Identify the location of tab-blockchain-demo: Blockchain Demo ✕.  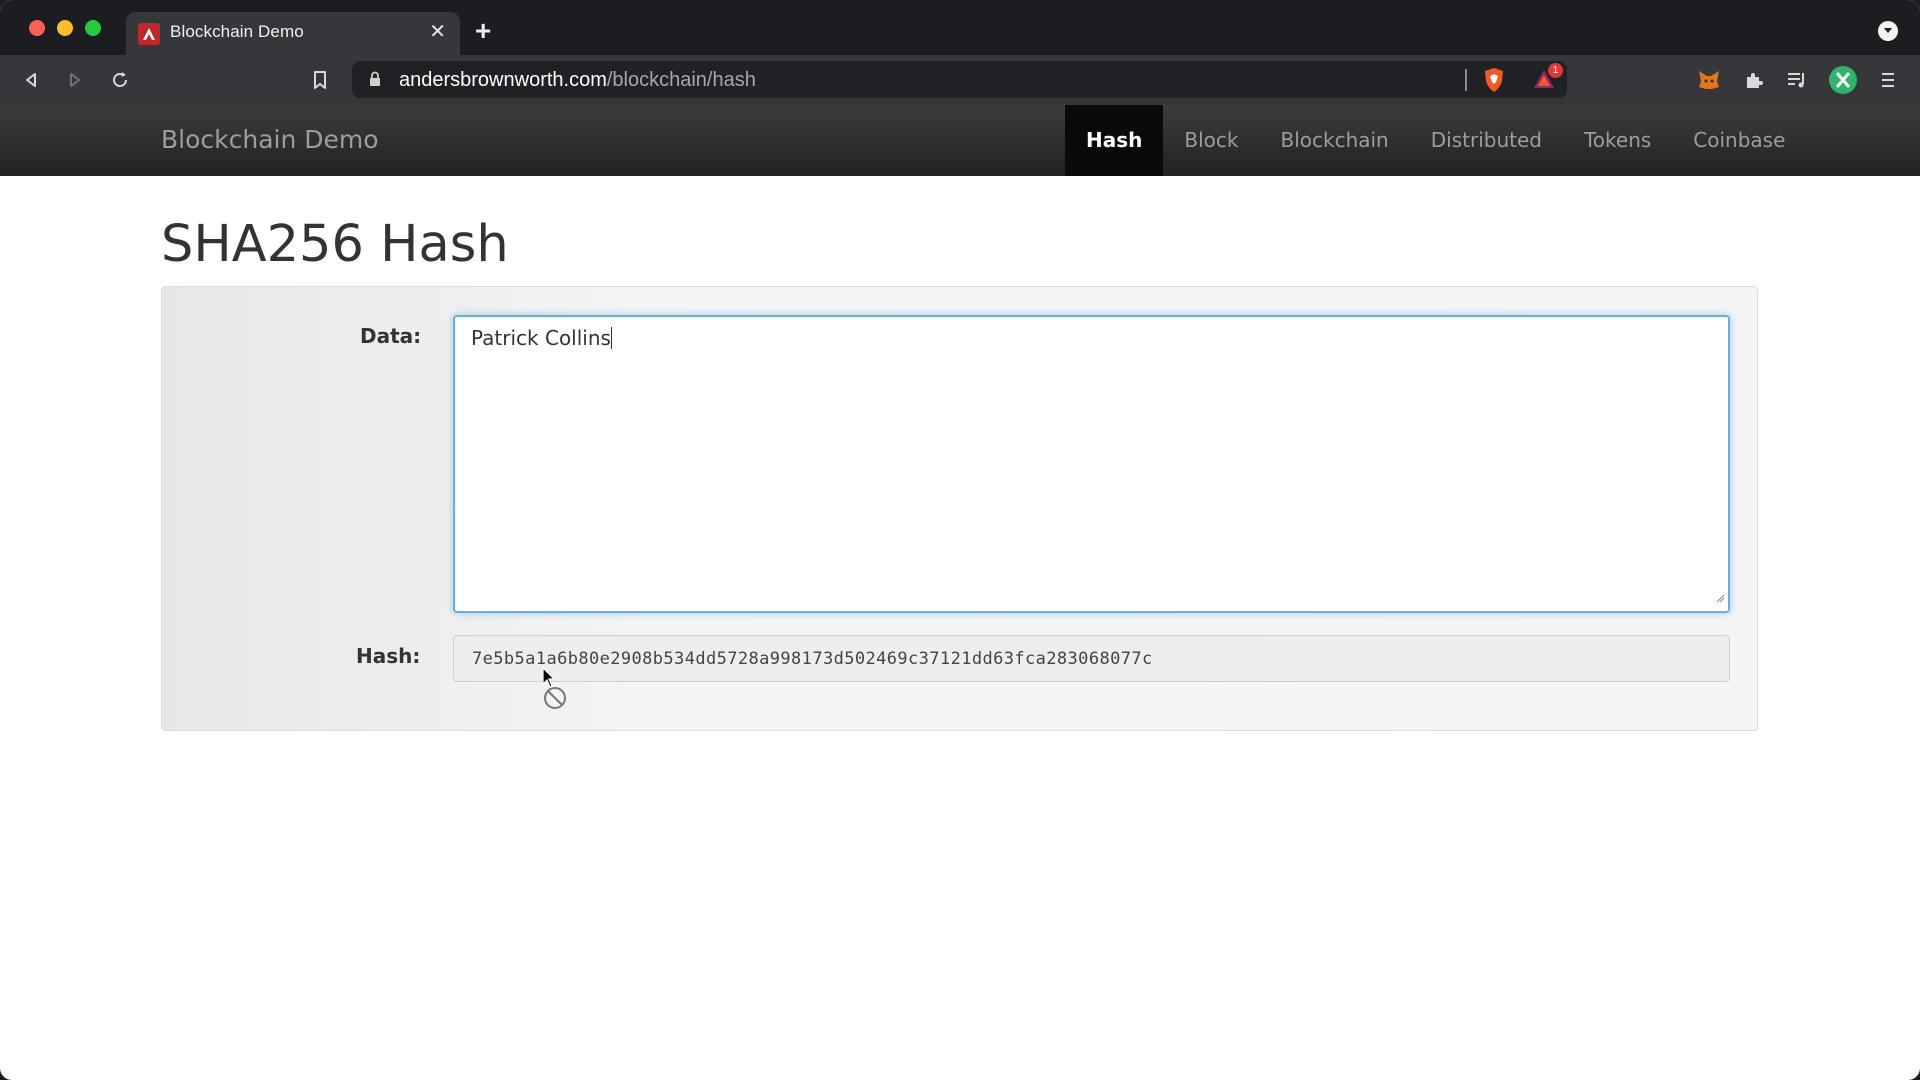
(293, 33).